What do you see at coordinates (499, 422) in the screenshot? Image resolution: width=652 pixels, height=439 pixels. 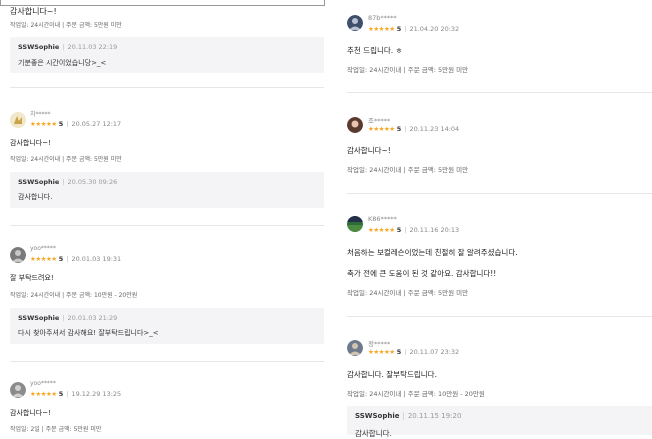 I see `seller-reply: SSWSophie | 20.11.15 19:20 감사합니다.` at bounding box center [499, 422].